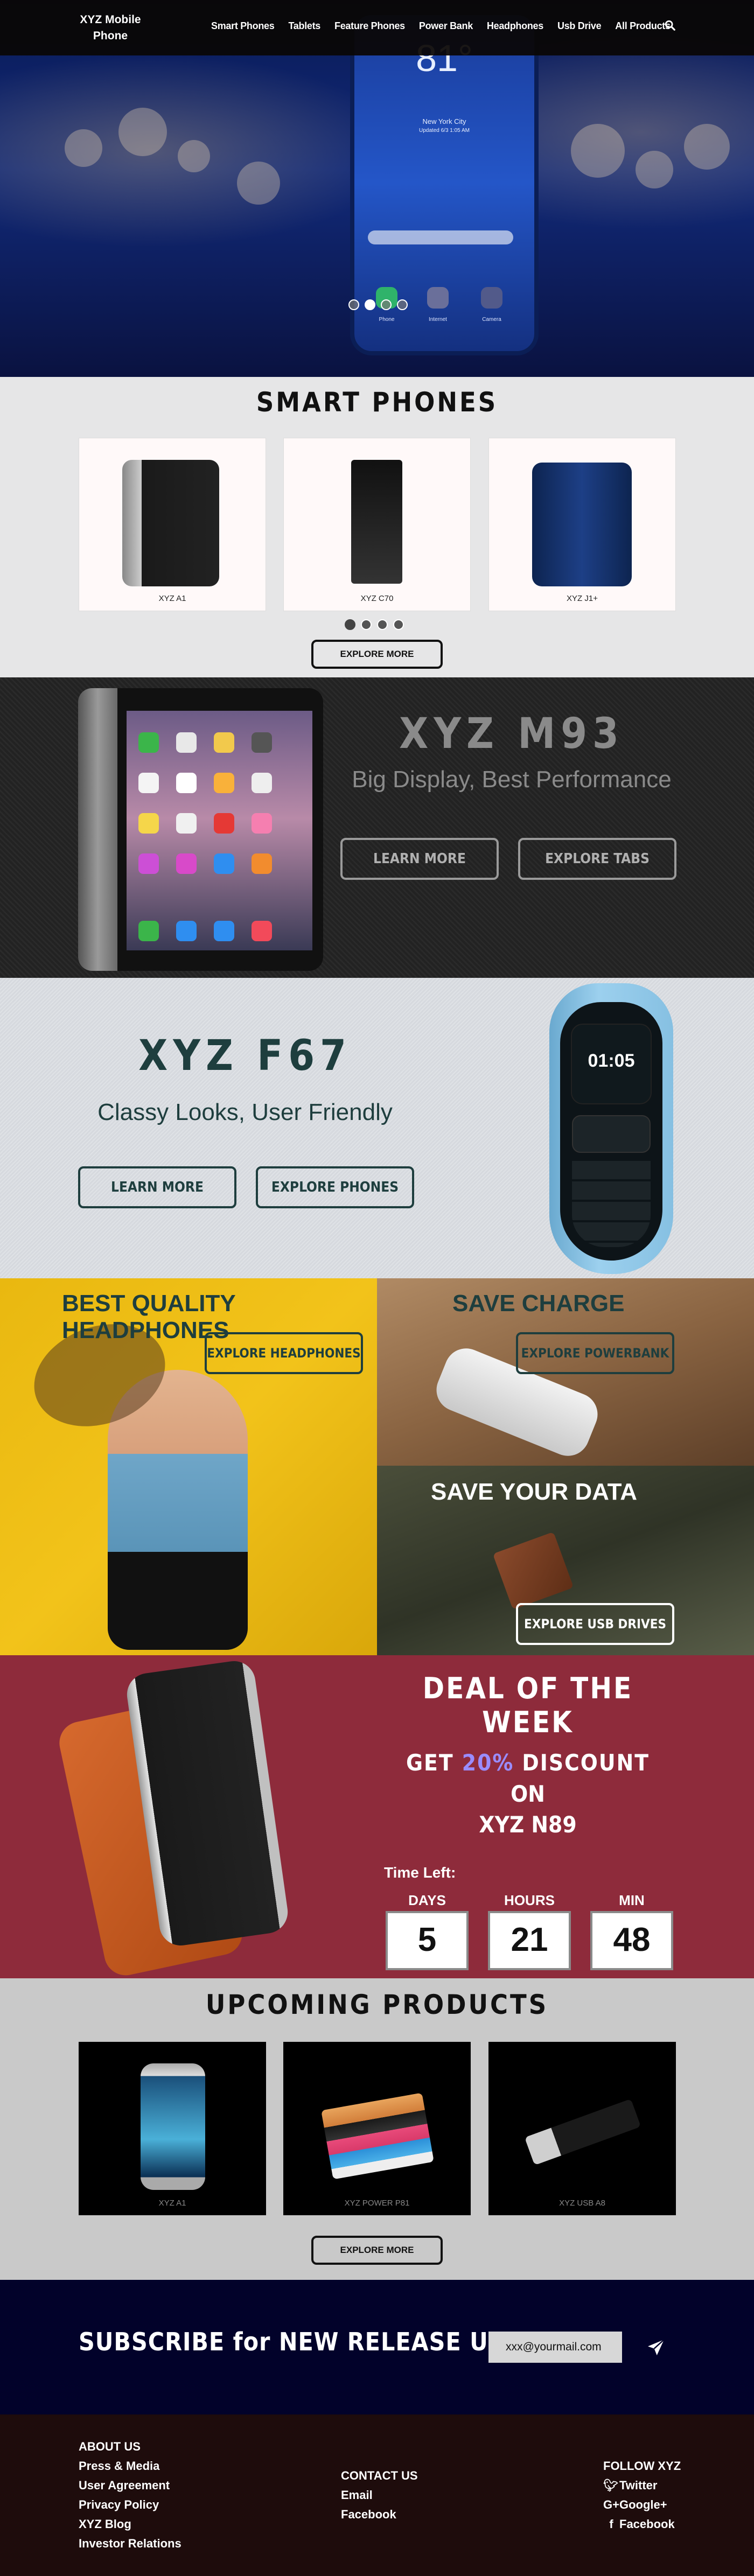  I want to click on tablet-image, so click(200, 829).